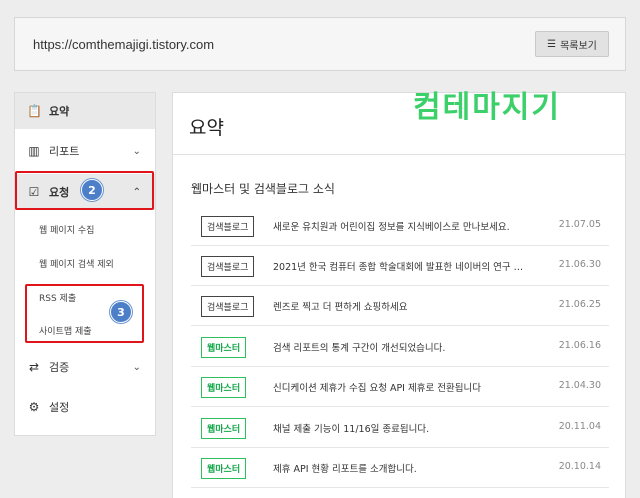 This screenshot has height=498, width=640. I want to click on bar-chart-icon: ▥, so click(34, 151).